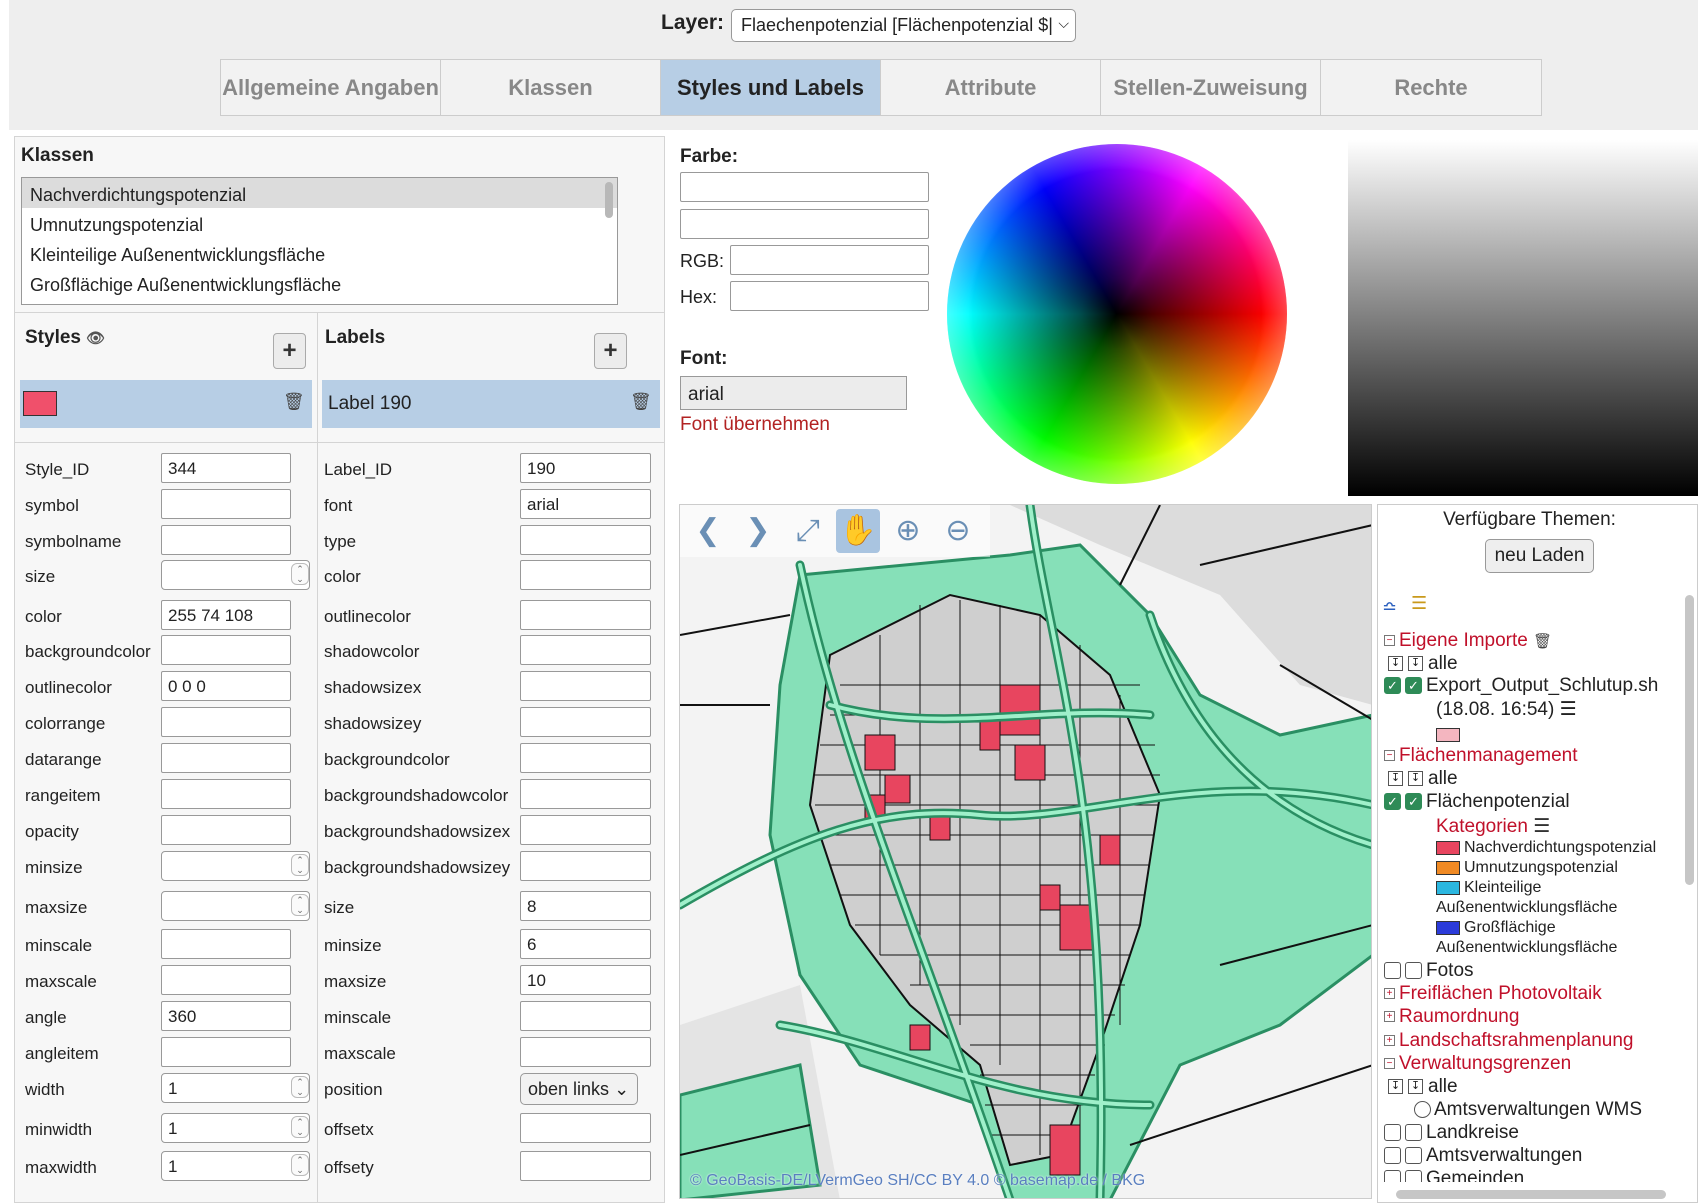 This screenshot has height=1203, width=1698. What do you see at coordinates (793, 393) in the screenshot?
I see `font-input: arial` at bounding box center [793, 393].